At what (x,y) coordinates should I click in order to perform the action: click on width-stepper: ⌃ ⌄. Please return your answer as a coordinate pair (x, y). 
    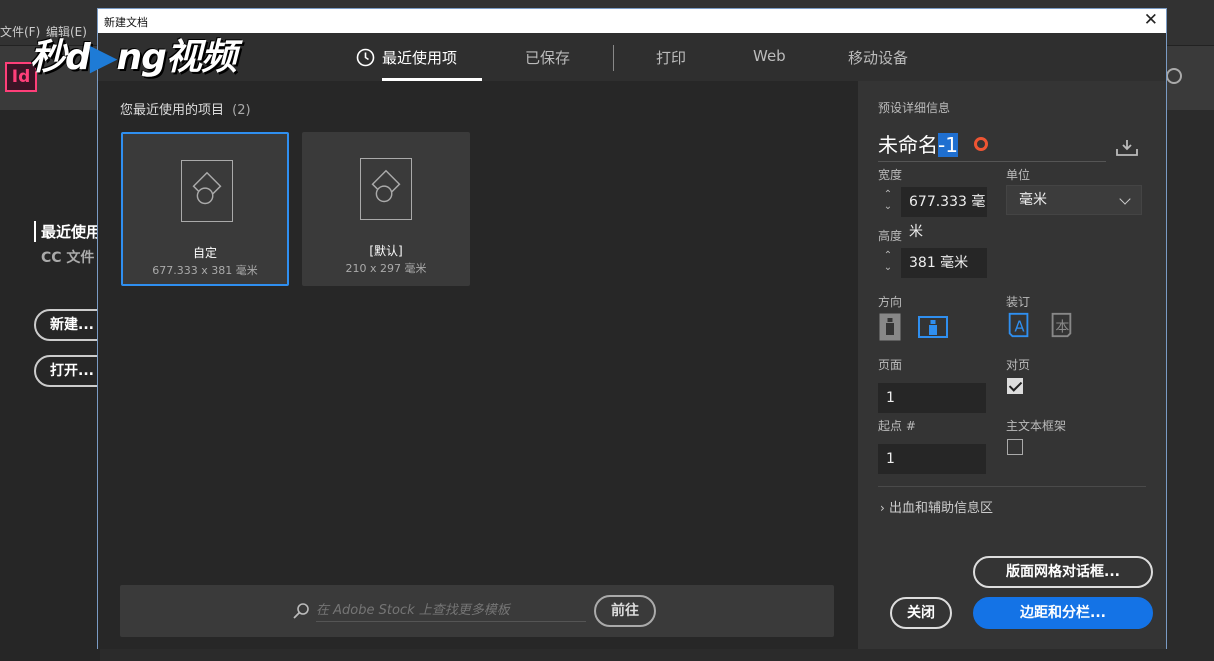
    Looking at the image, I should click on (888, 202).